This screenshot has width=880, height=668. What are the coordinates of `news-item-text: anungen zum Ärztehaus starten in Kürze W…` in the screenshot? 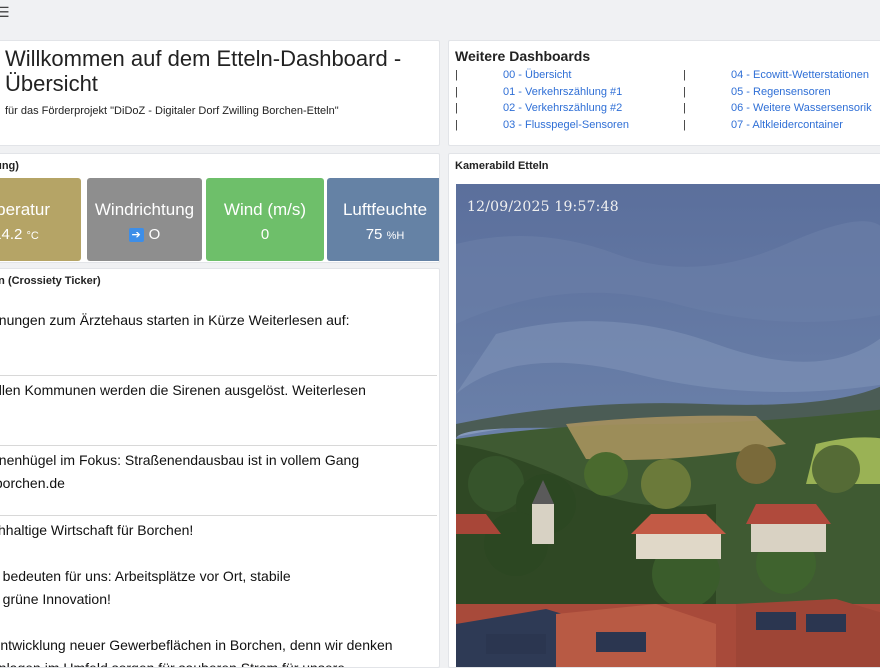 It's located at (175, 320).